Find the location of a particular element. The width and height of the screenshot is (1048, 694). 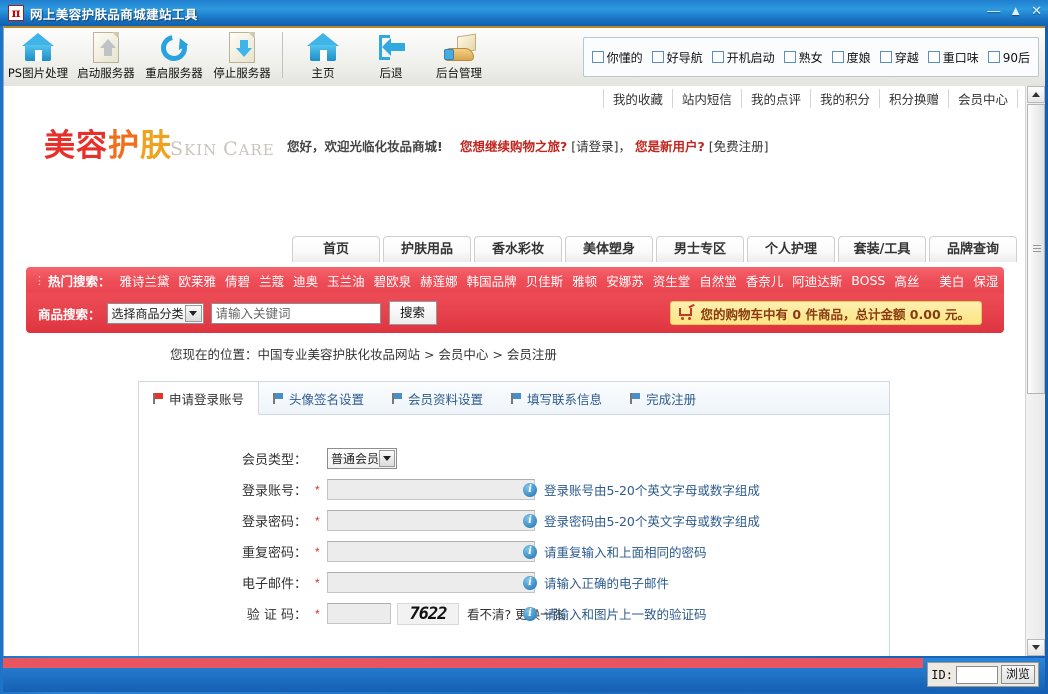

checkbox-label: 90后 is located at coordinates (1016, 57).